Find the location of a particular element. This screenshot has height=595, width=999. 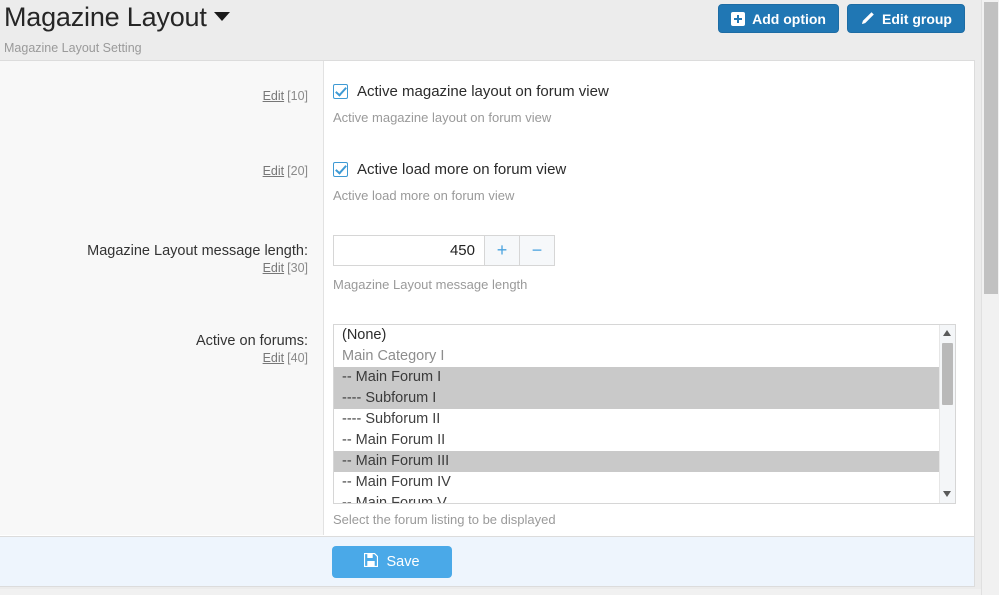

help-text-magazine-layout: Active magazine layout on forum view is located at coordinates (442, 117).